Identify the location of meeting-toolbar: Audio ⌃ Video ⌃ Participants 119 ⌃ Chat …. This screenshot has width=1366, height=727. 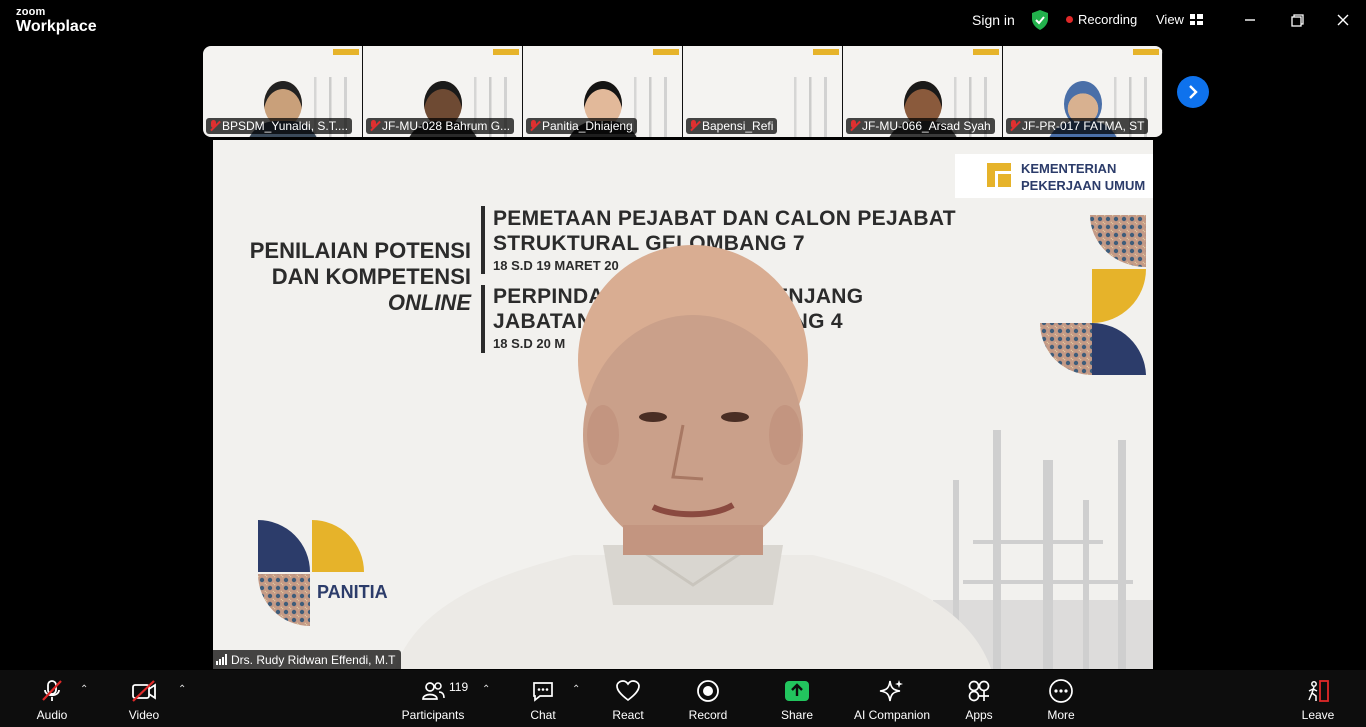
(683, 698).